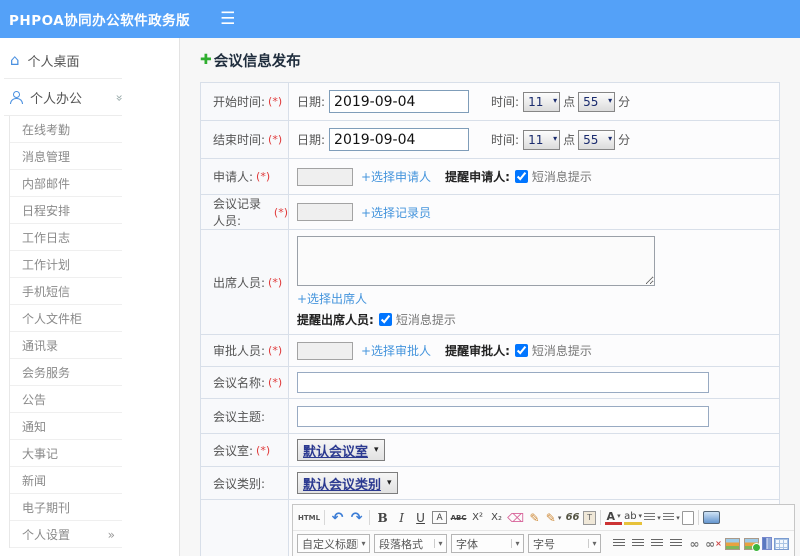  Describe the element at coordinates (496, 517) in the screenshot. I see `subscript-icon: X₂` at that location.